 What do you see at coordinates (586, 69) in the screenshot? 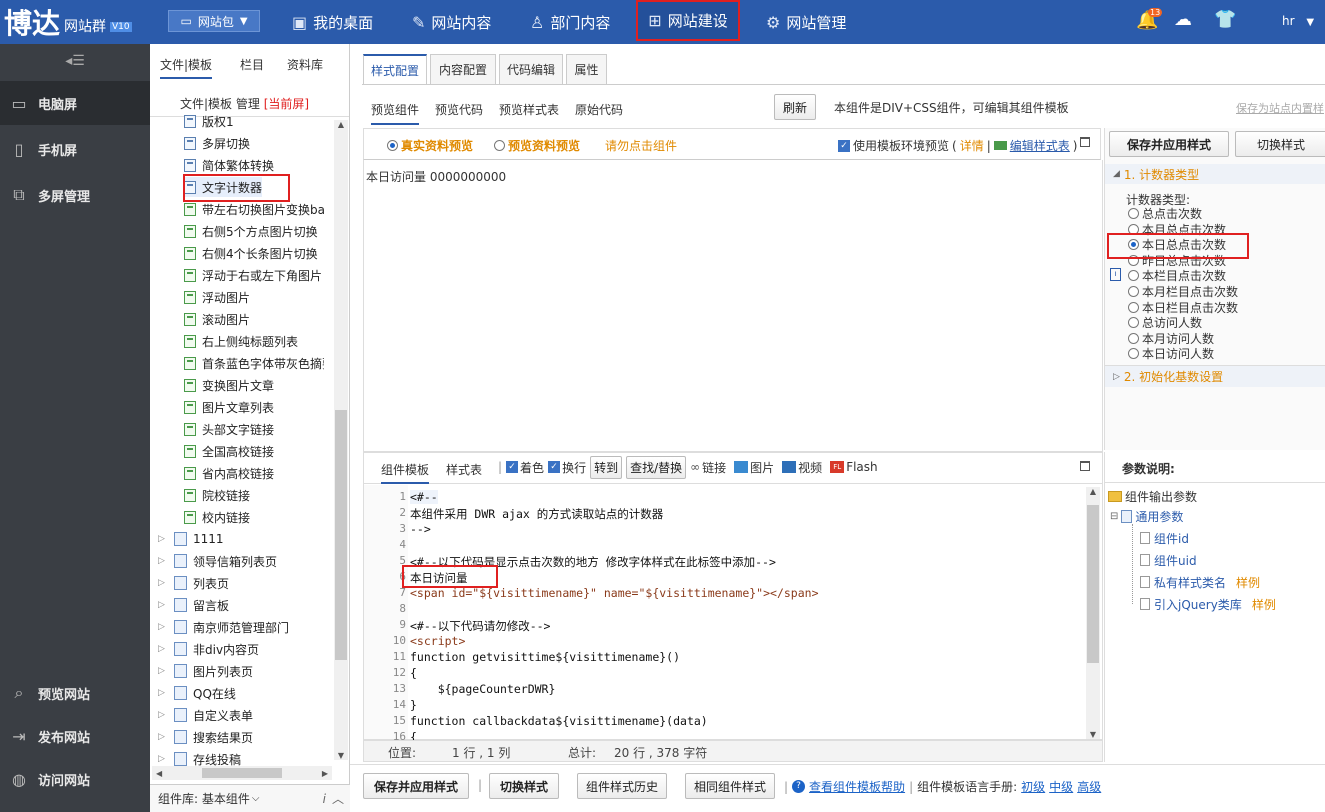
I see `tab-attributes: 属性` at bounding box center [586, 69].